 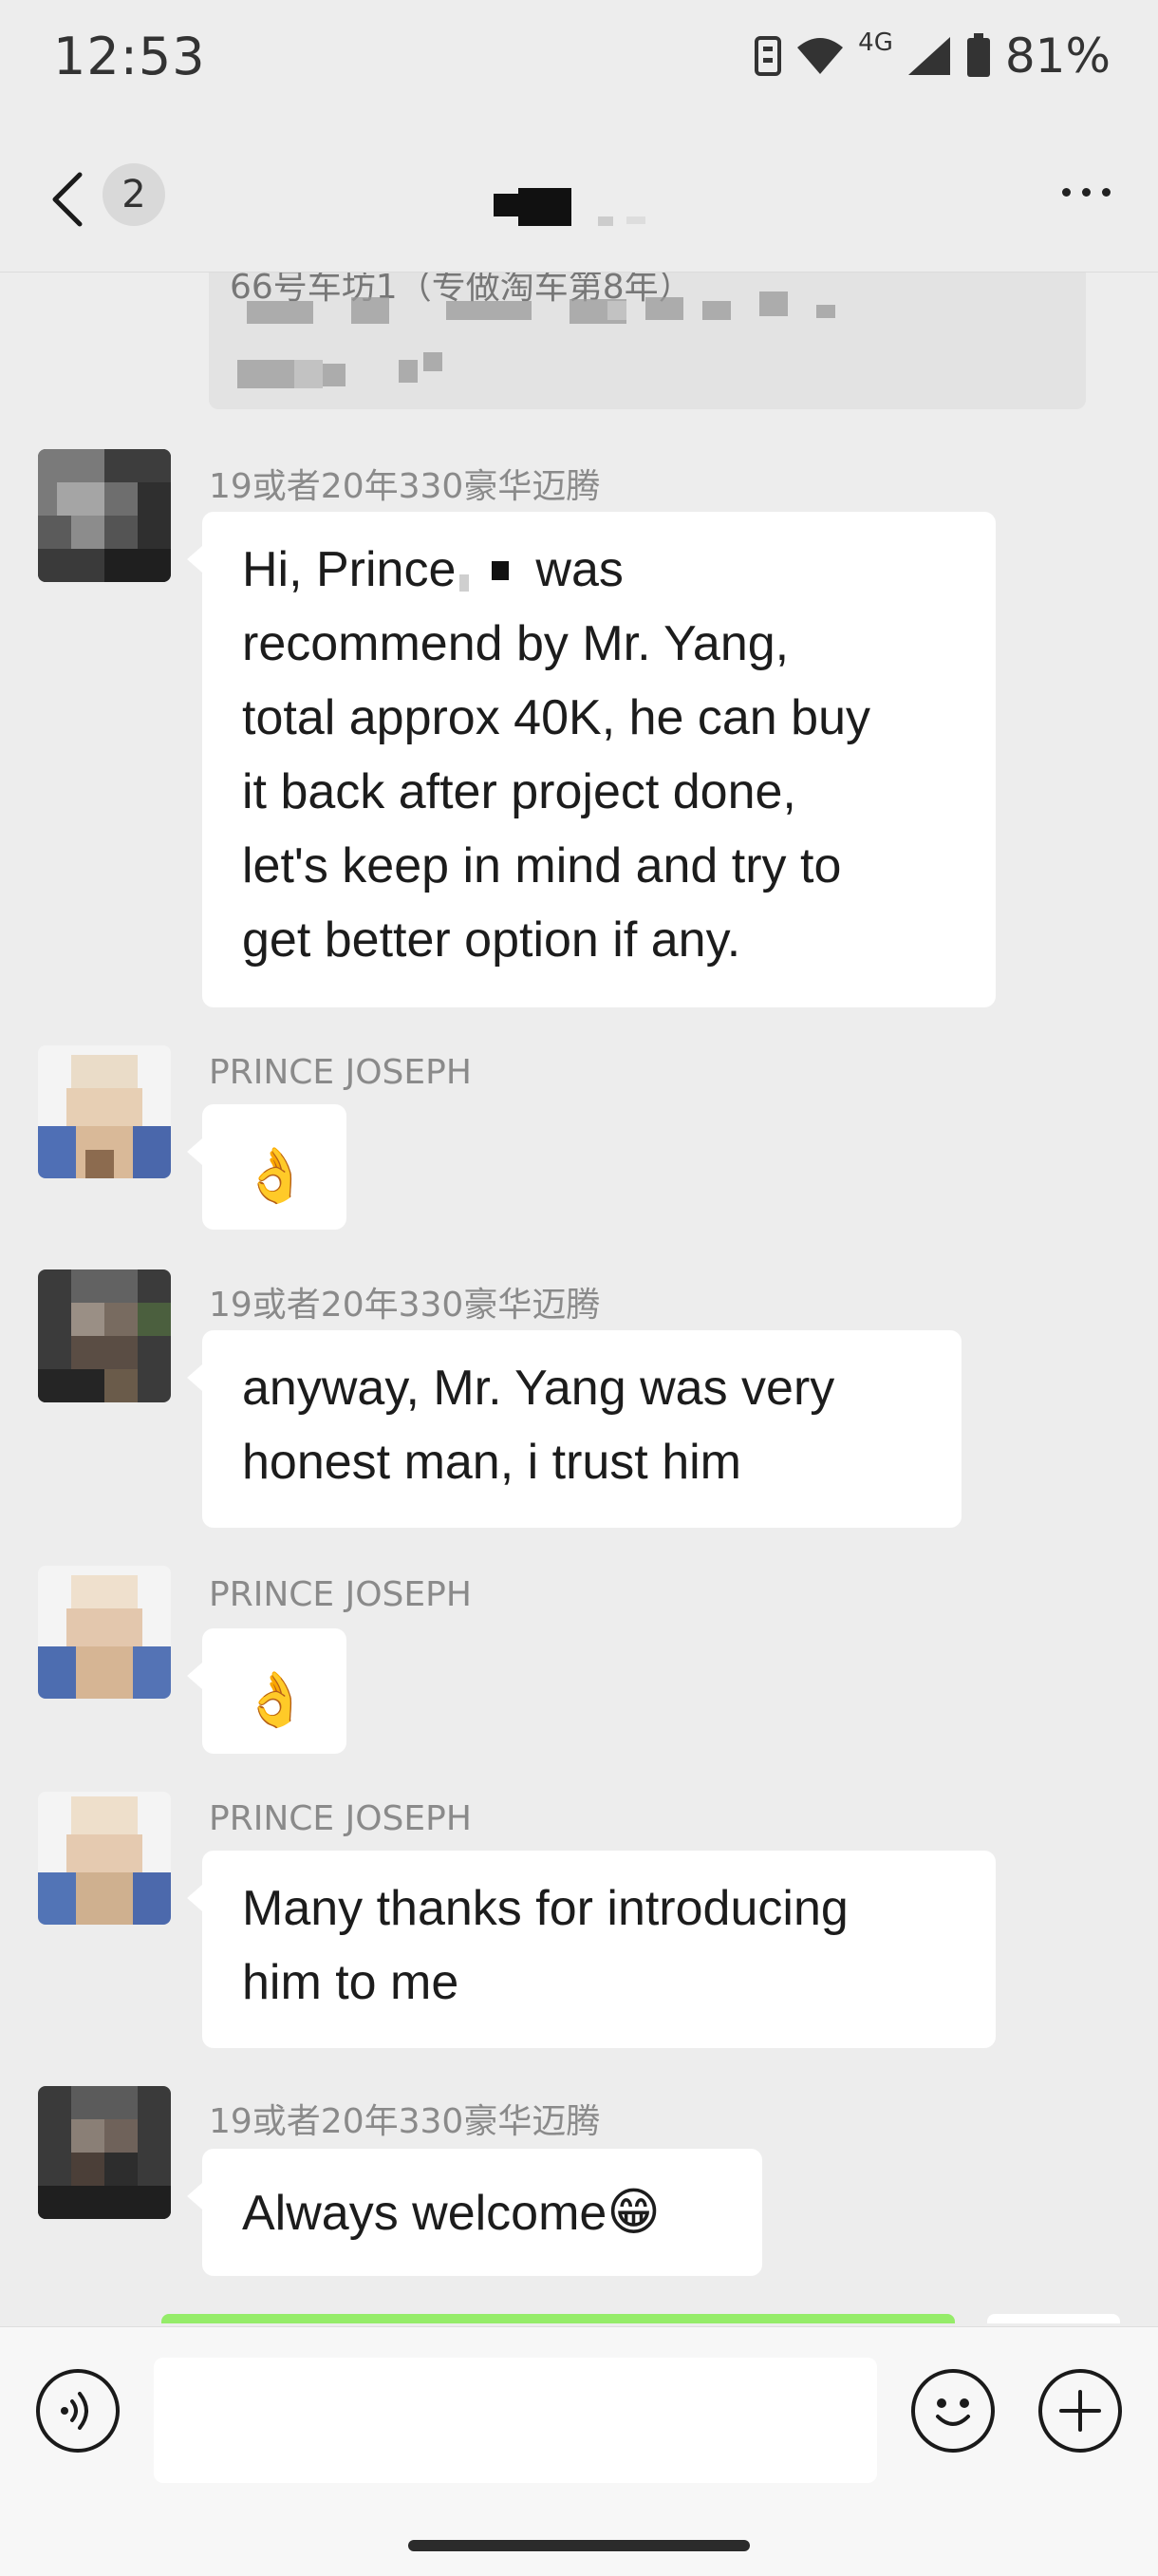 I want to click on message-line: him to me, so click(x=350, y=1982).